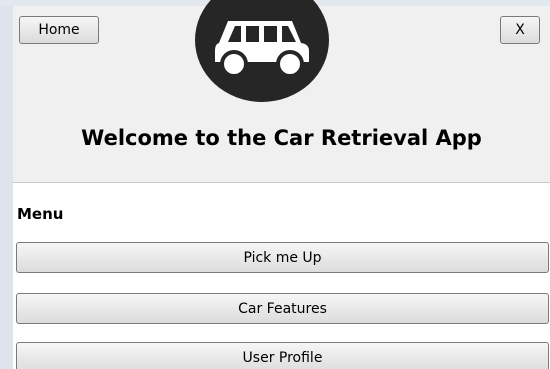  What do you see at coordinates (282, 308) in the screenshot?
I see `car-features-button: Car Features` at bounding box center [282, 308].